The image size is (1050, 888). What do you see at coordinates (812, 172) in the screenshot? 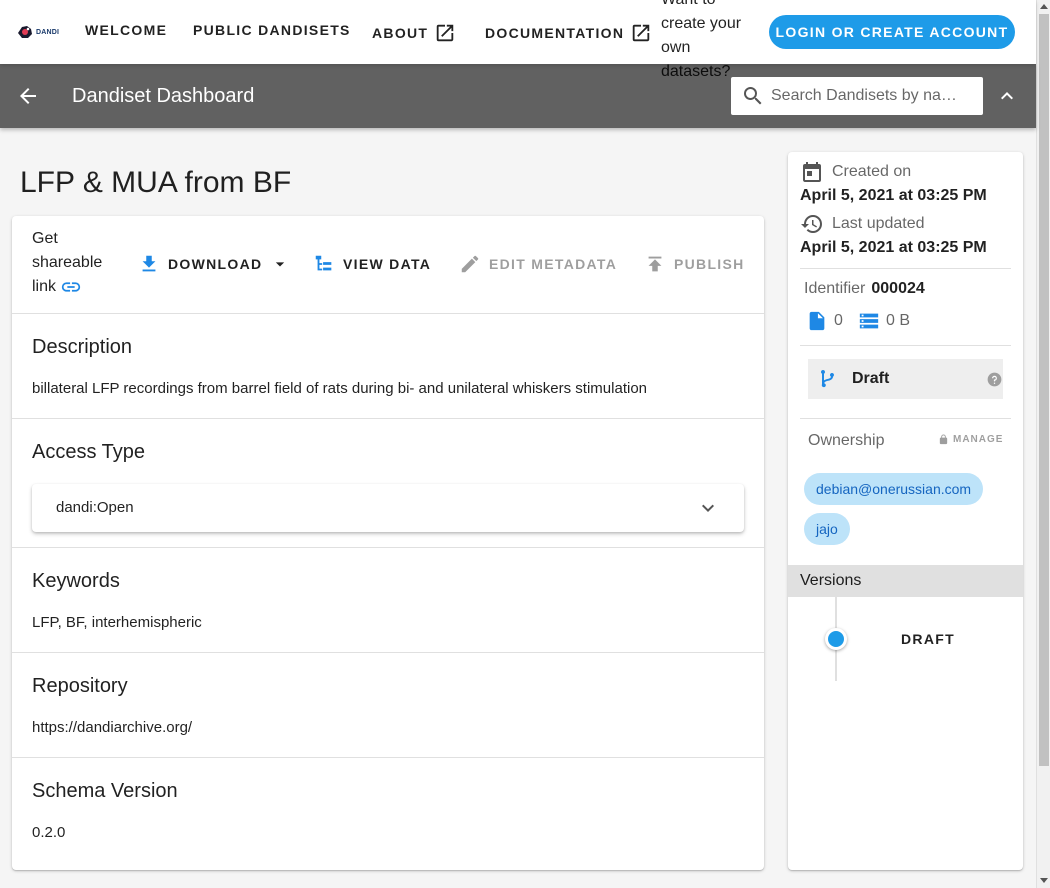
I see `calendar-icon` at bounding box center [812, 172].